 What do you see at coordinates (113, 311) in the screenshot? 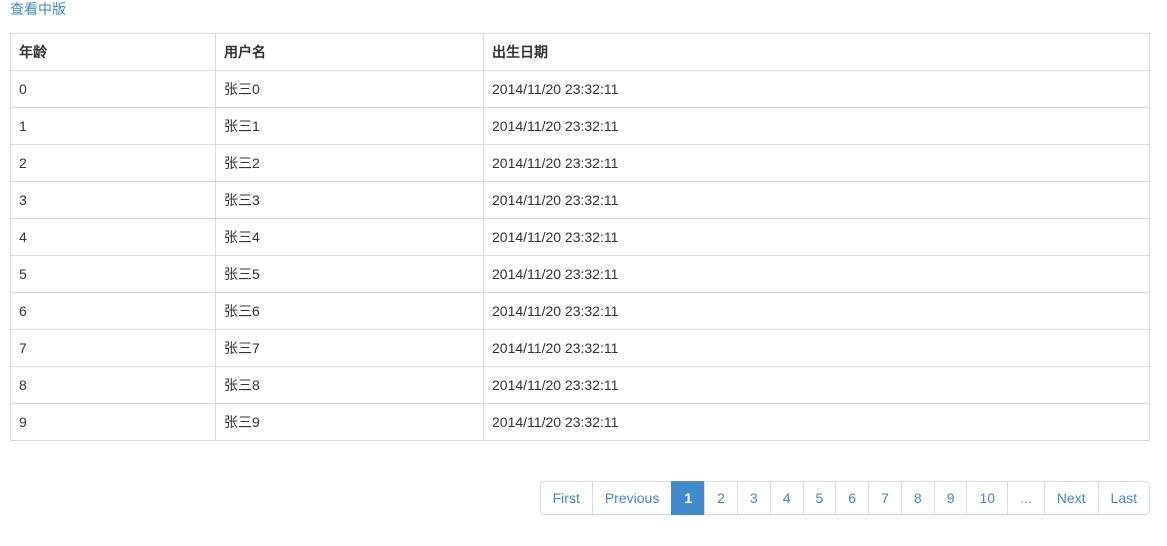
I see `cell-age: 6` at bounding box center [113, 311].